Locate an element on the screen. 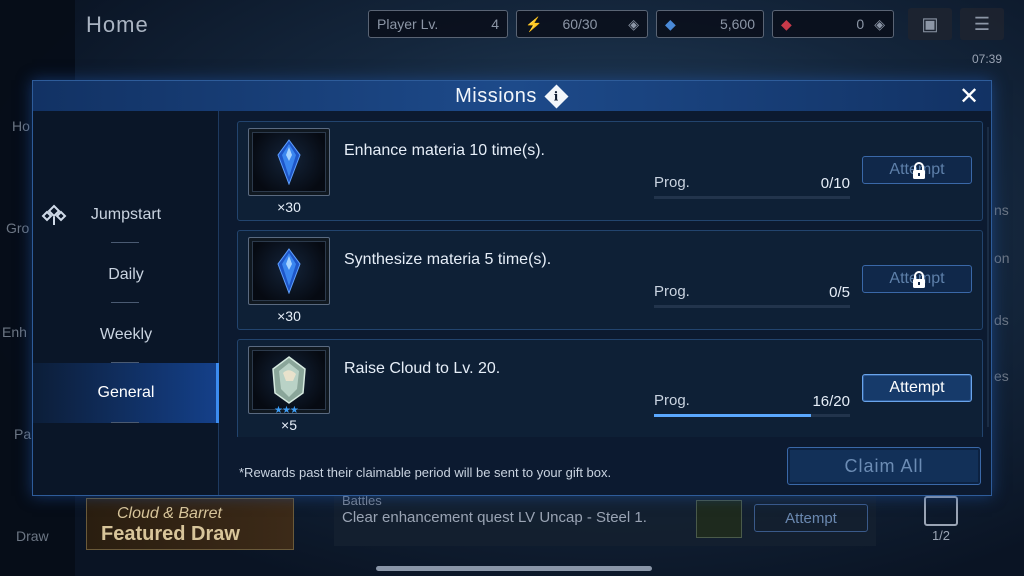  add-crystal-icon: ◈ is located at coordinates (879, 24).